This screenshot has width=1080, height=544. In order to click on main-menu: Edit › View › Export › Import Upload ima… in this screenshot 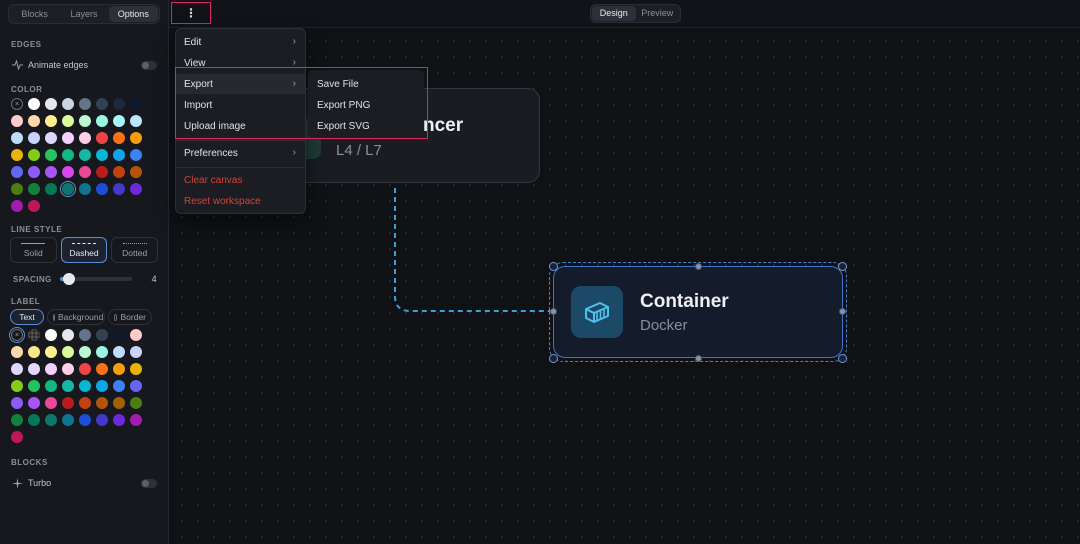, I will do `click(240, 121)`.